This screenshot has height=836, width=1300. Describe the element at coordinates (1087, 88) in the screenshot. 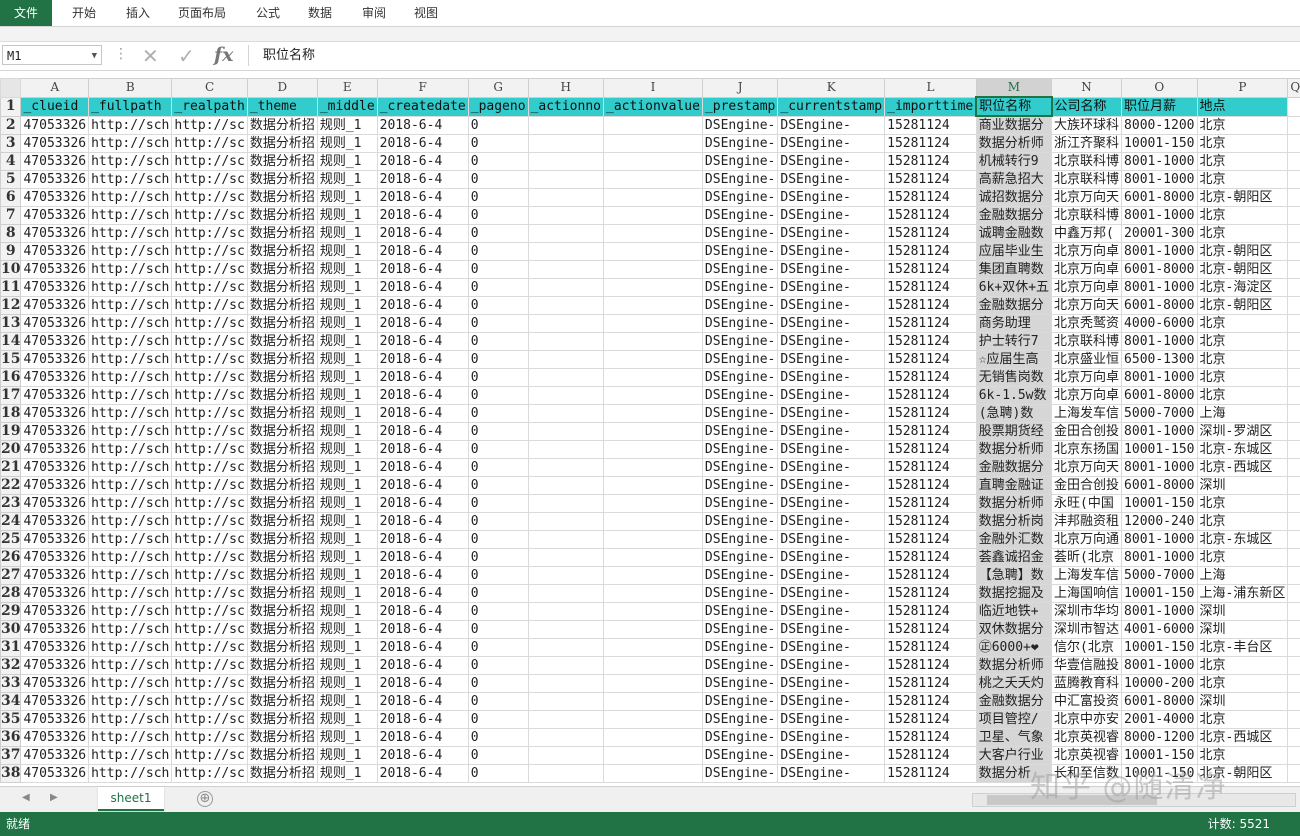

I see `column-header-n: N` at that location.